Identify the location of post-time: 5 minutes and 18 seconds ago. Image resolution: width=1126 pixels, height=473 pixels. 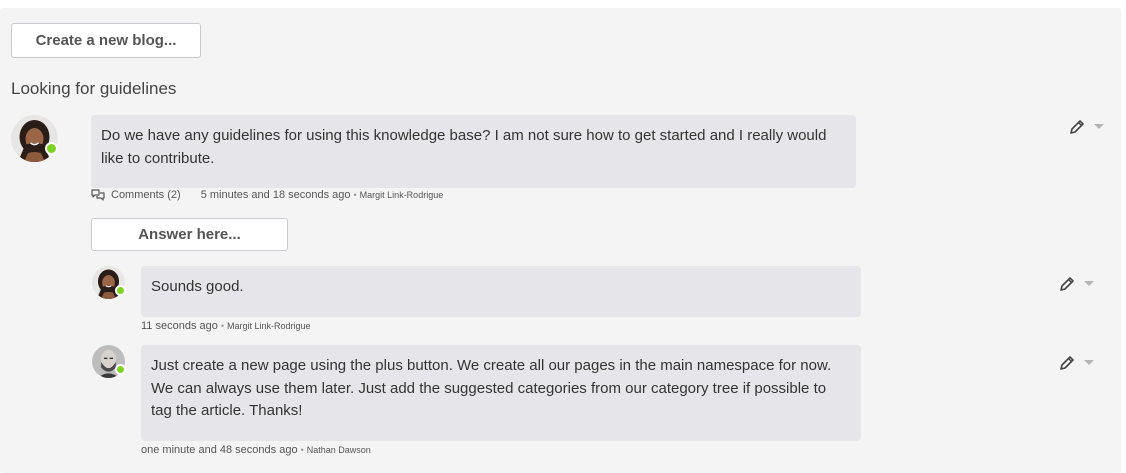
(275, 195).